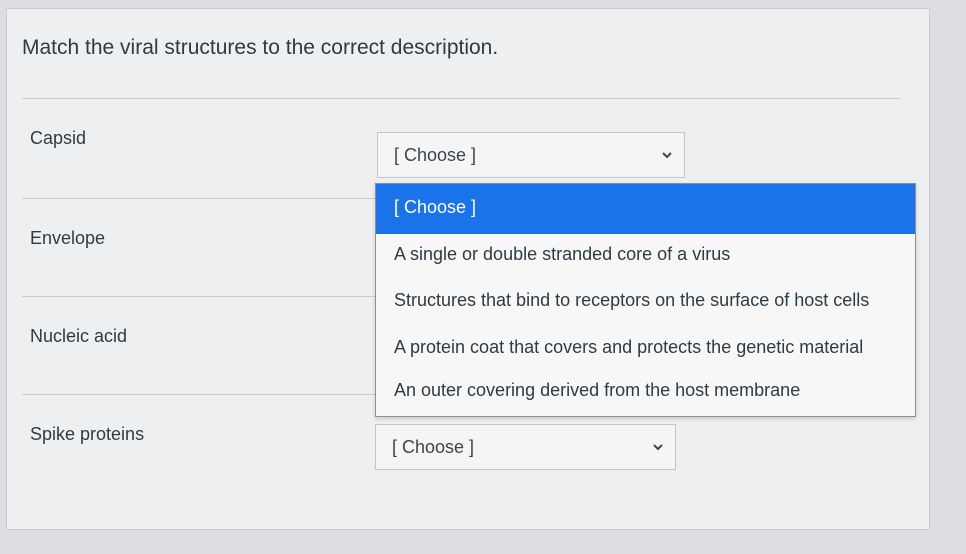  I want to click on item-label-nucleic-acid: Nucleic acid, so click(79, 336).